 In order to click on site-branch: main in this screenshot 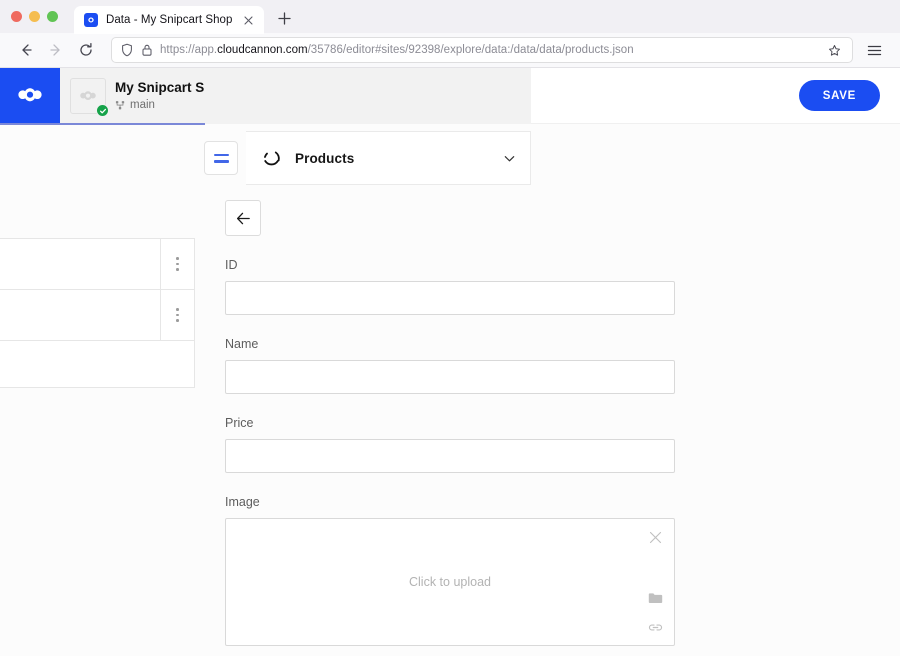, I will do `click(163, 105)`.